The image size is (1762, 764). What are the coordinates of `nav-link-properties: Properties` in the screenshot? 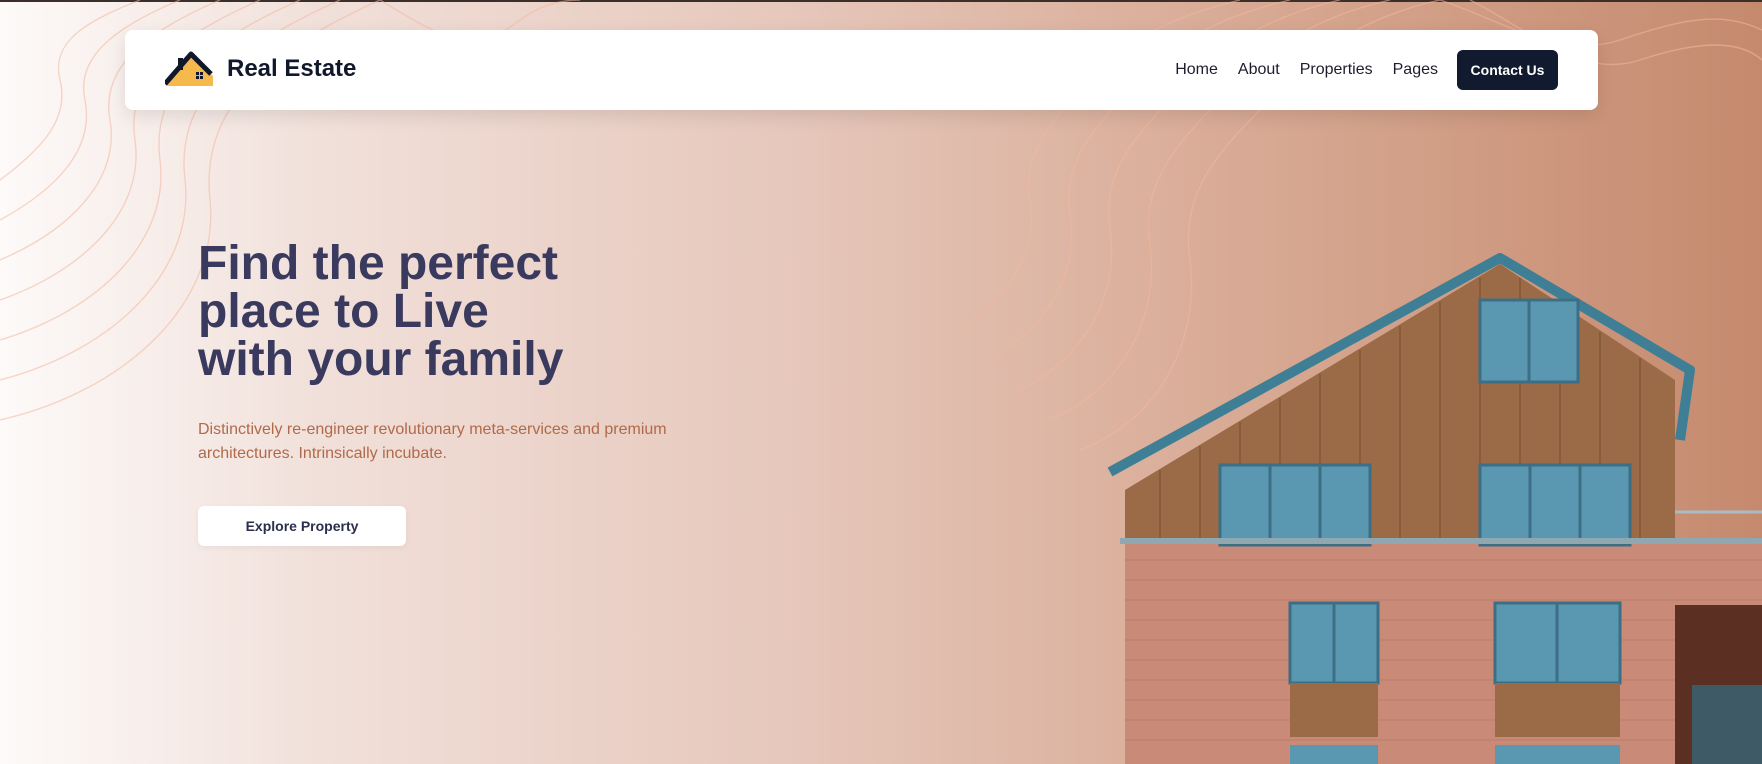 It's located at (1336, 70).